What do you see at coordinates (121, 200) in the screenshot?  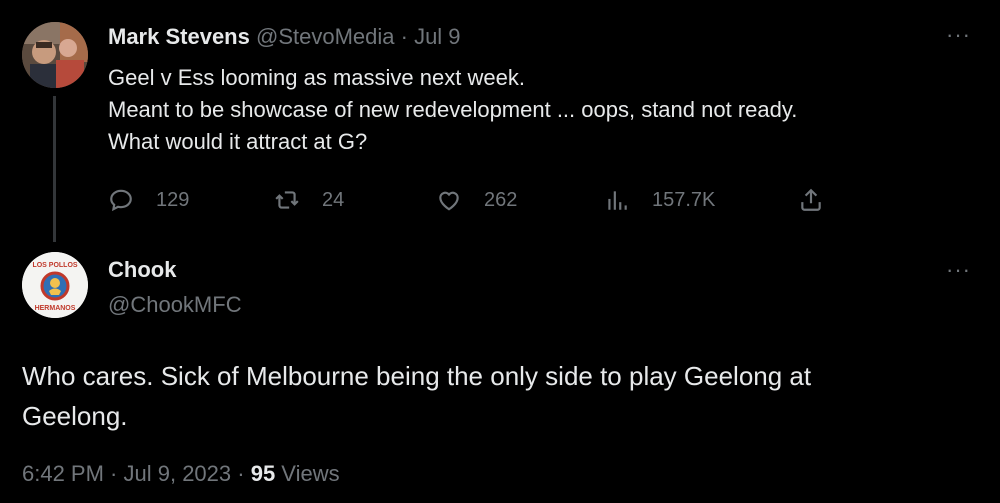 I see `reply-icon` at bounding box center [121, 200].